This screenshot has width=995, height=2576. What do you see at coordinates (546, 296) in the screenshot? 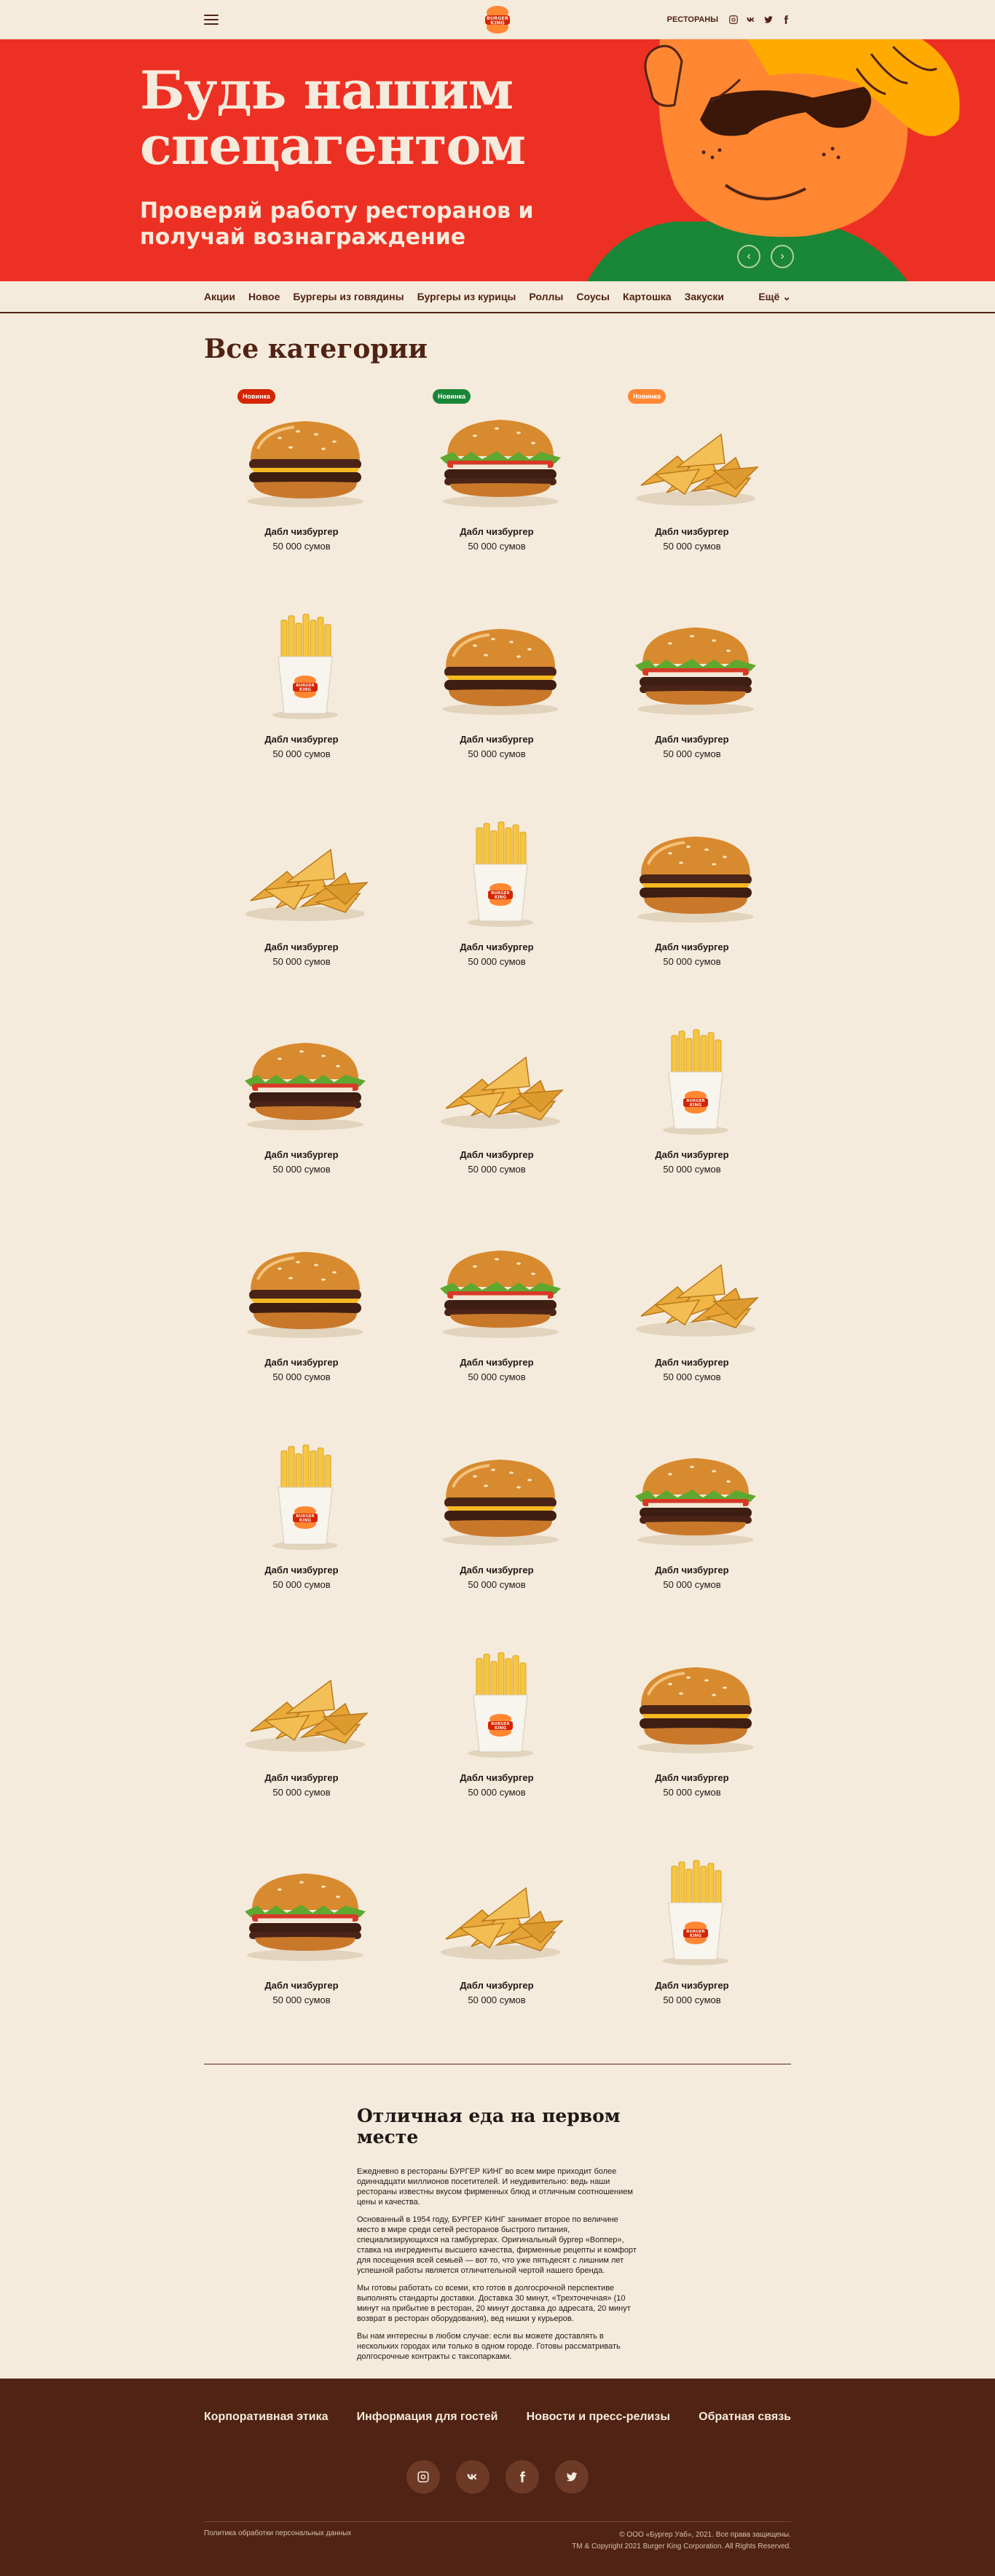
I see `category-nav-item: Роллы` at bounding box center [546, 296].